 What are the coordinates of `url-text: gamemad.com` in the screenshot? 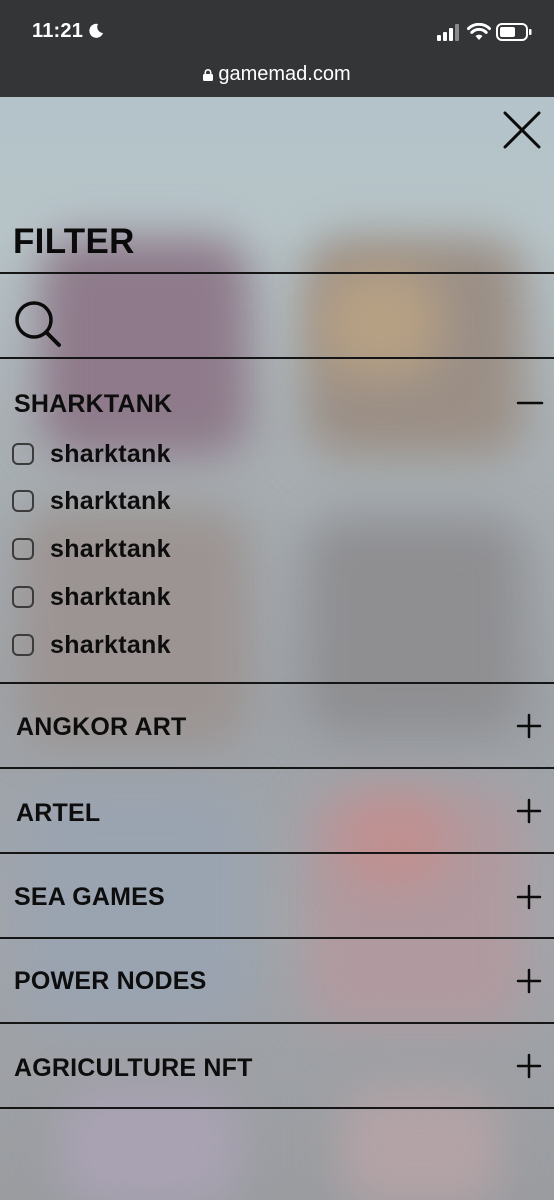 It's located at (284, 74).